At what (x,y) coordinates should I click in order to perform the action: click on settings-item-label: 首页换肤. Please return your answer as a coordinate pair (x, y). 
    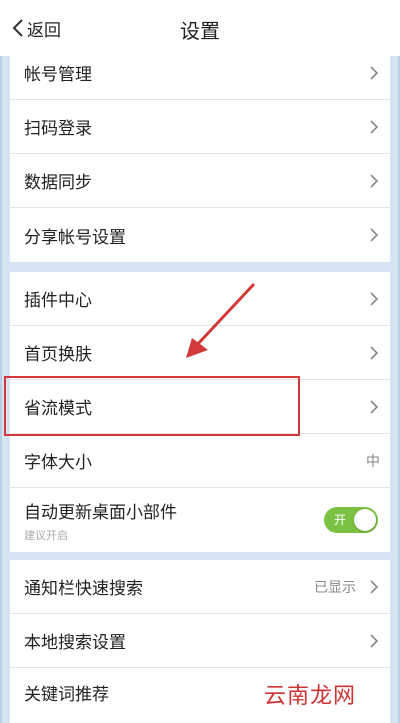
    Looking at the image, I should click on (58, 355).